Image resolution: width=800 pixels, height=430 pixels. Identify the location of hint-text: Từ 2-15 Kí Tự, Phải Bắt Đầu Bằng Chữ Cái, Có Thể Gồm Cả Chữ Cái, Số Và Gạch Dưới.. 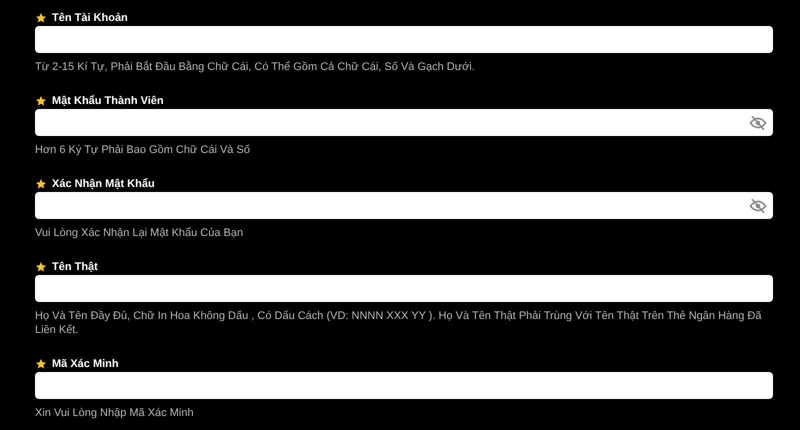
(255, 67).